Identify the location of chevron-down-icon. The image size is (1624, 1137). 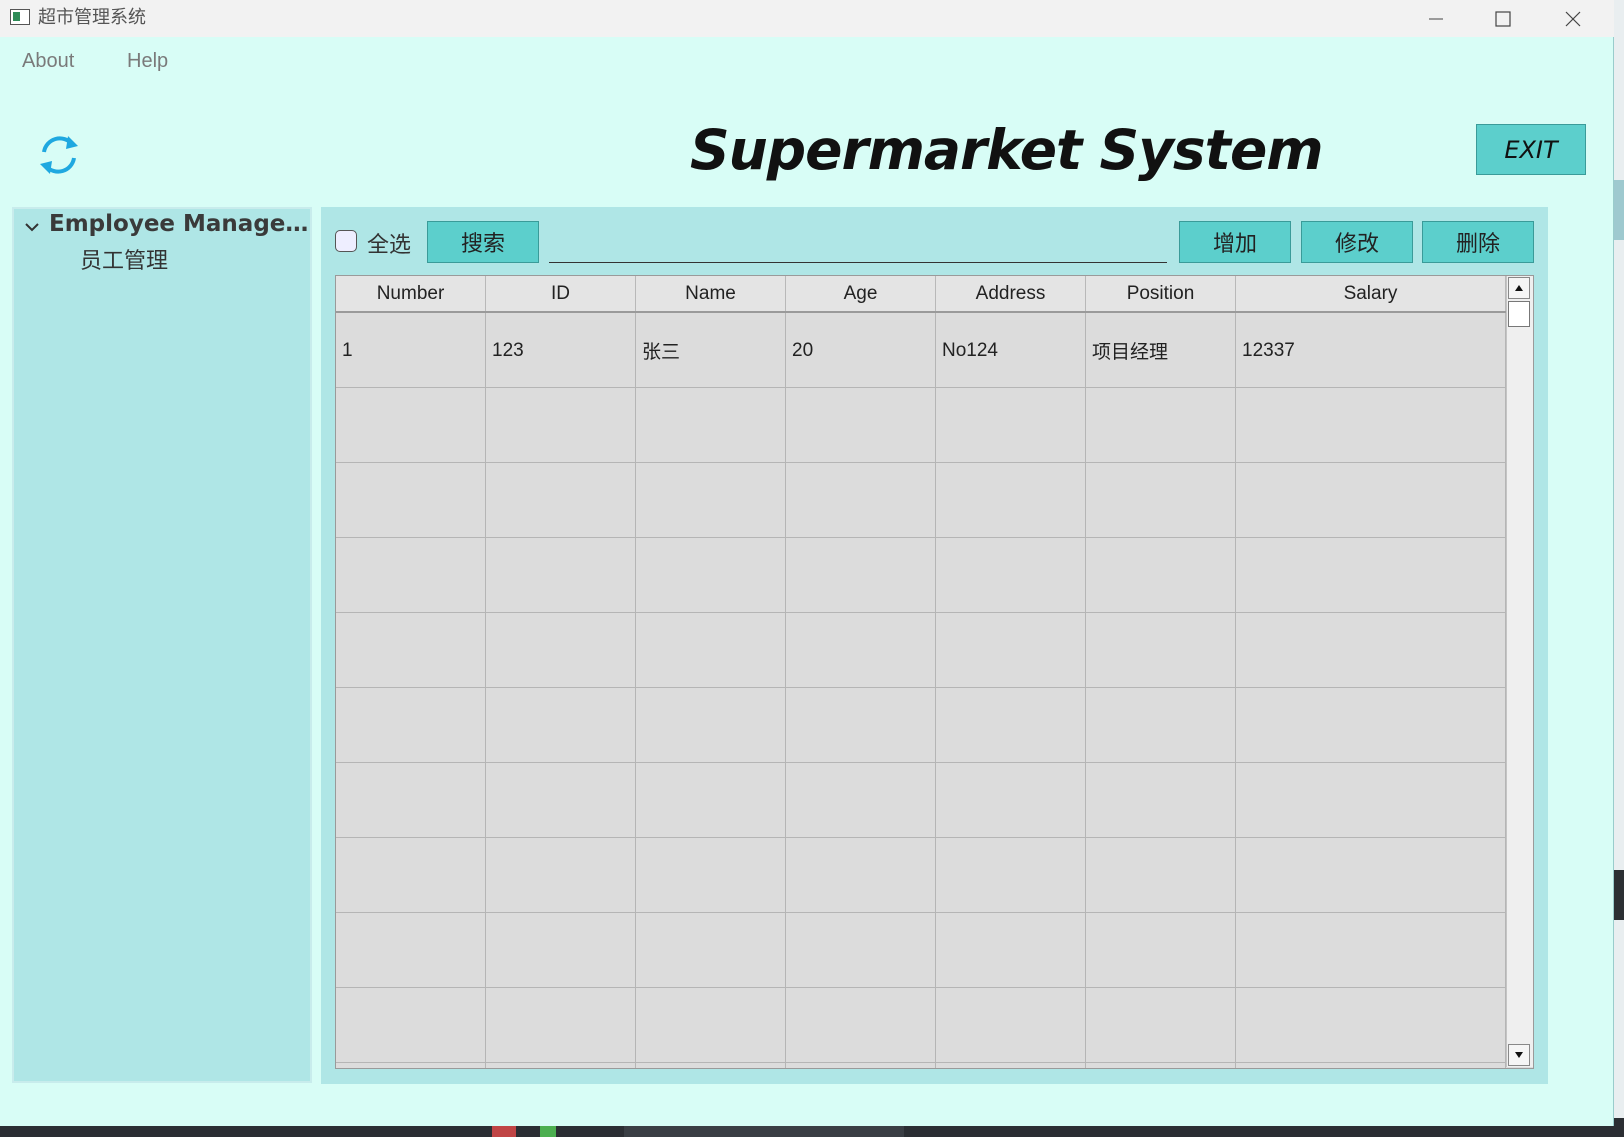
(32, 227).